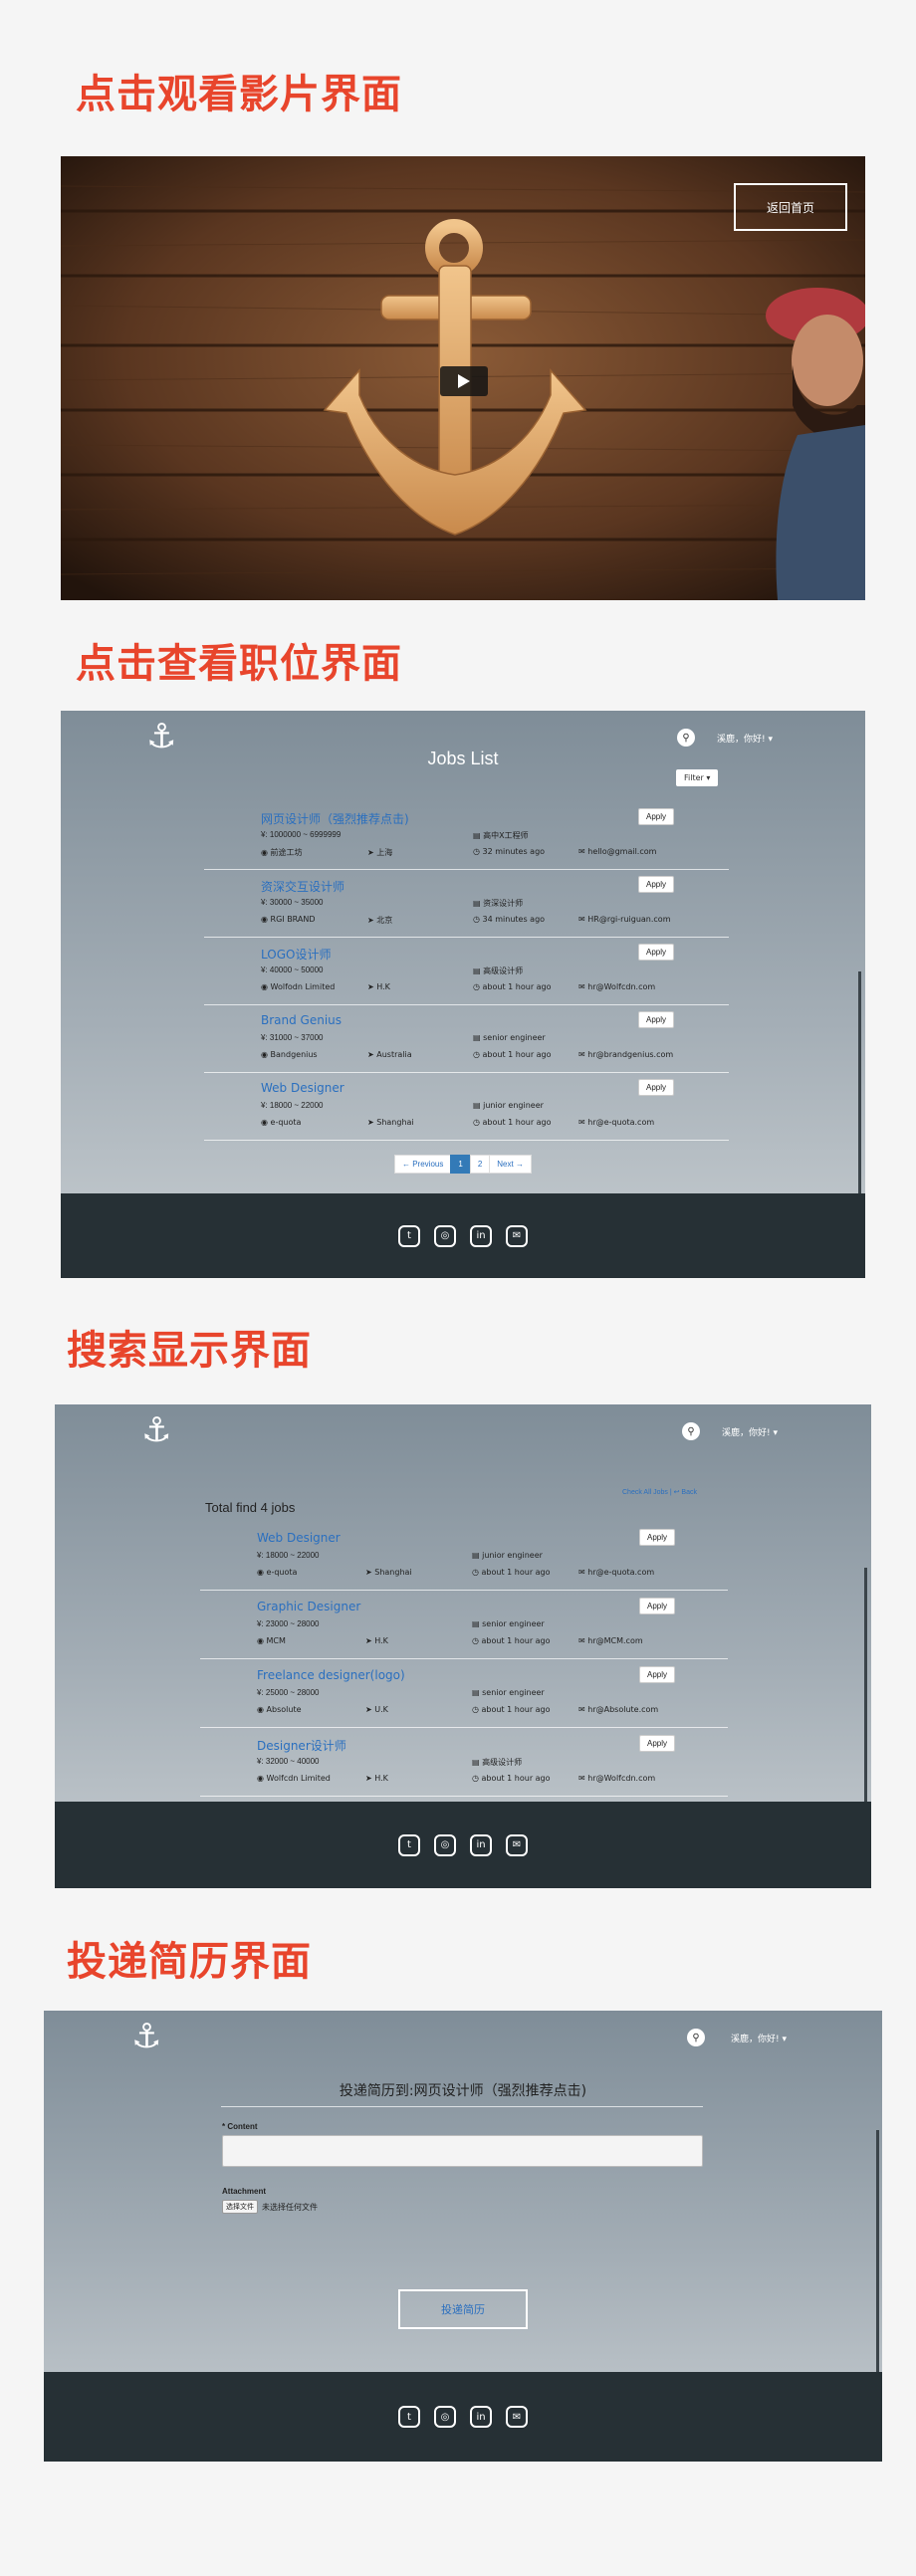 Image resolution: width=916 pixels, height=2576 pixels. Describe the element at coordinates (514, 1037) in the screenshot. I see `job-level-text: senior engineer` at that location.